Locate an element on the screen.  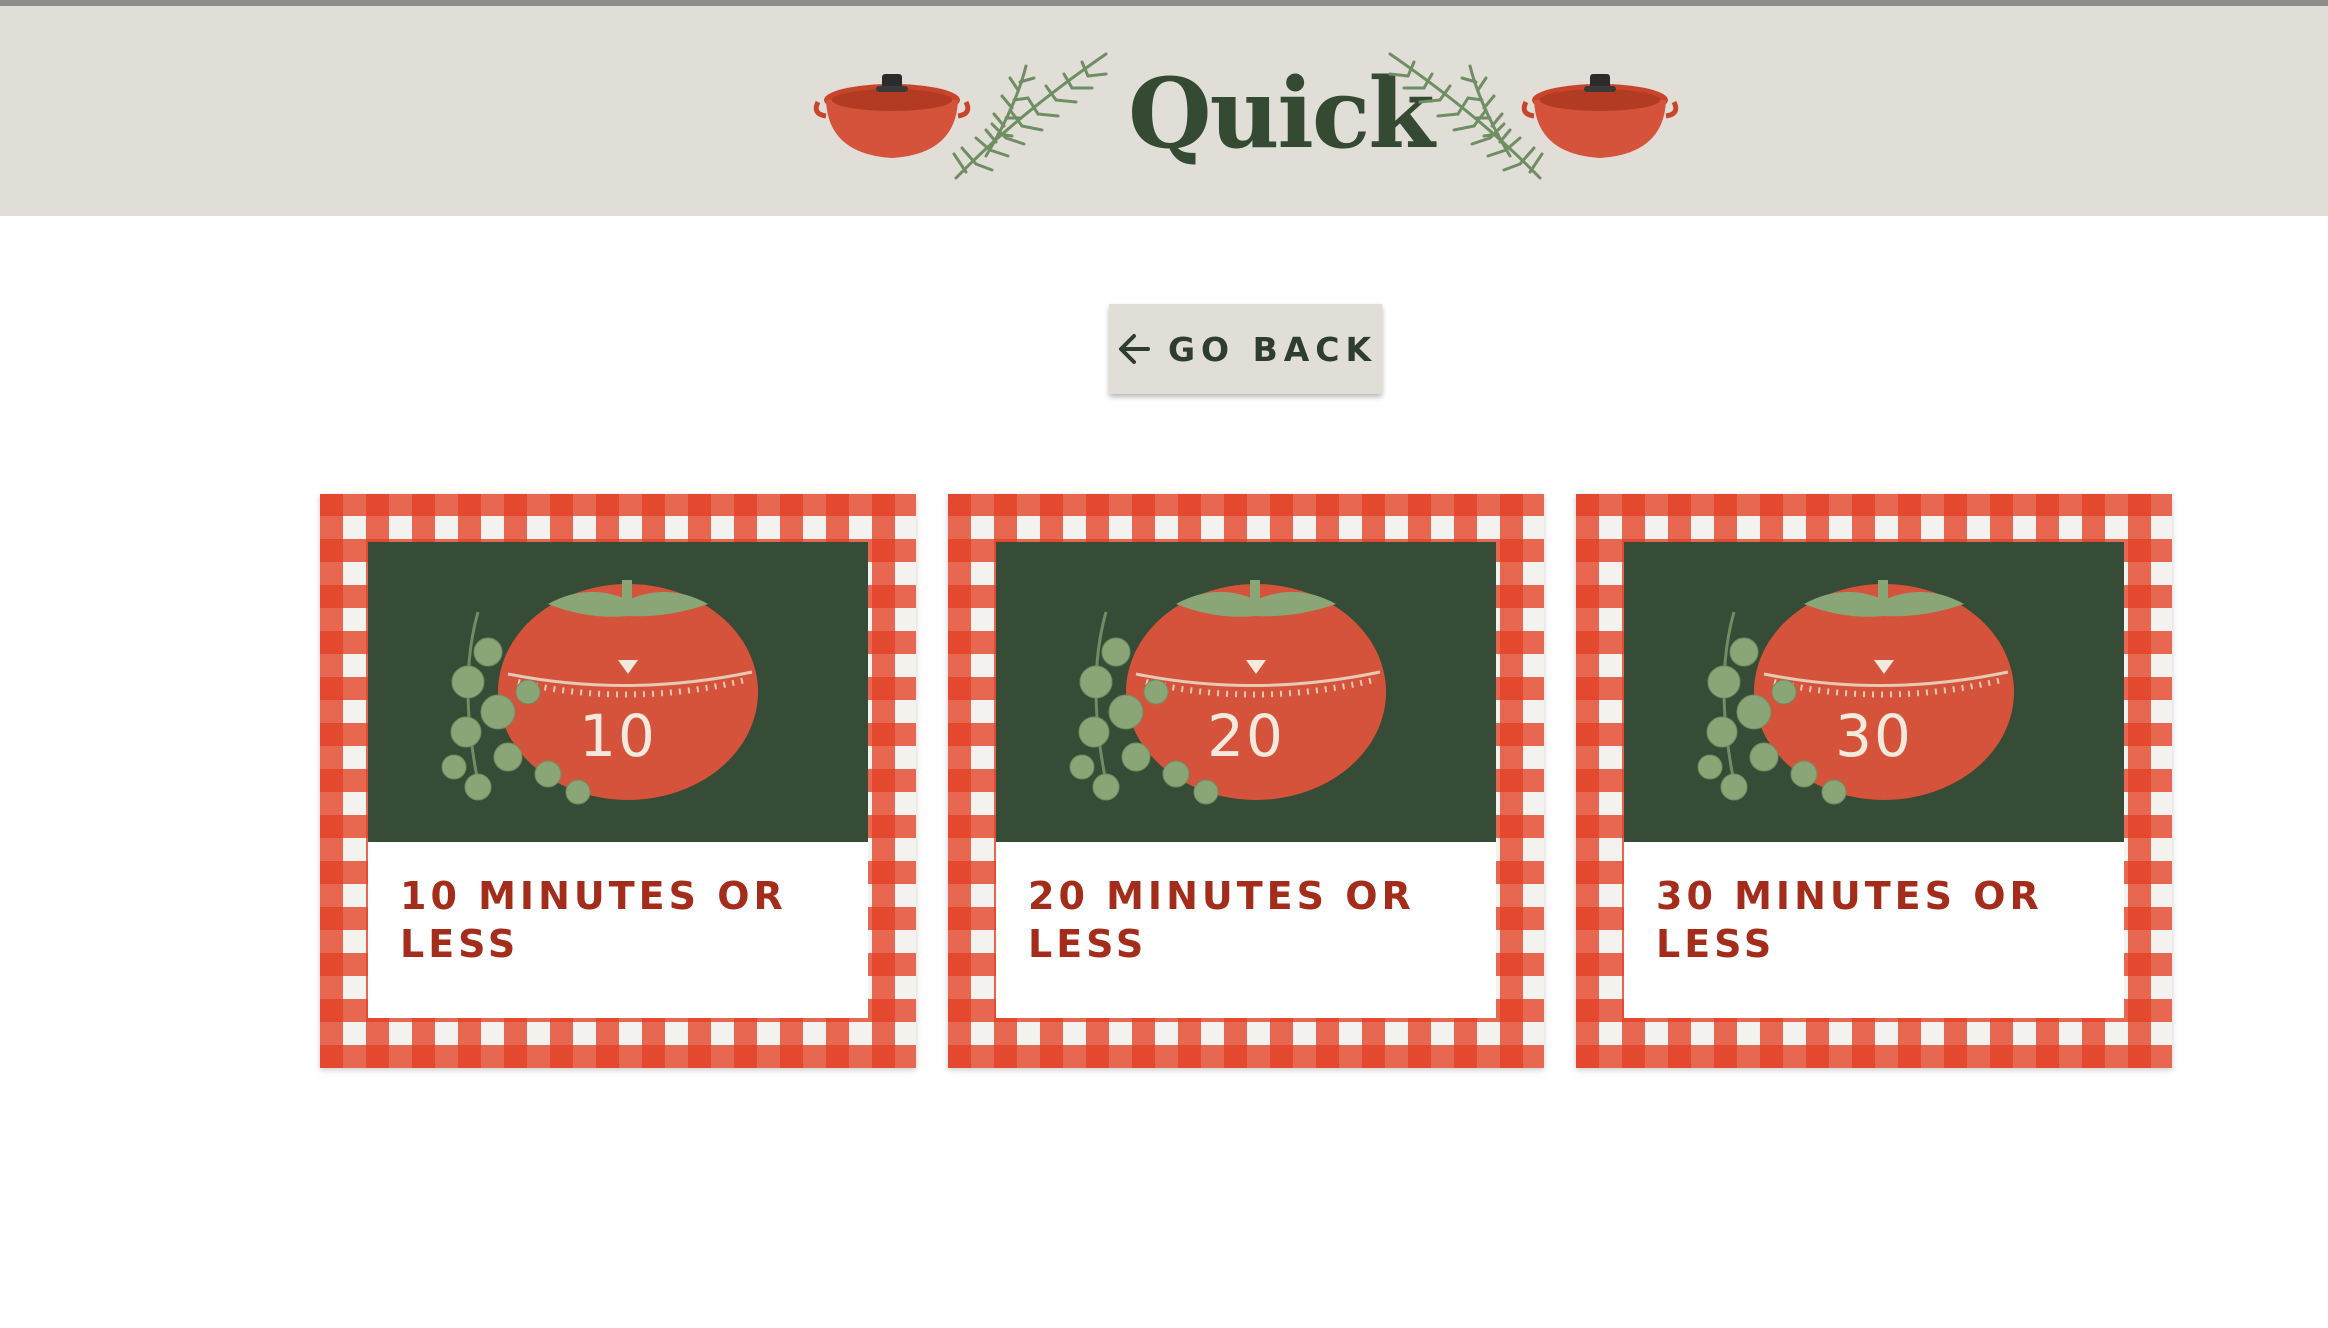
go-back-button: GO BACK is located at coordinates (1245, 349).